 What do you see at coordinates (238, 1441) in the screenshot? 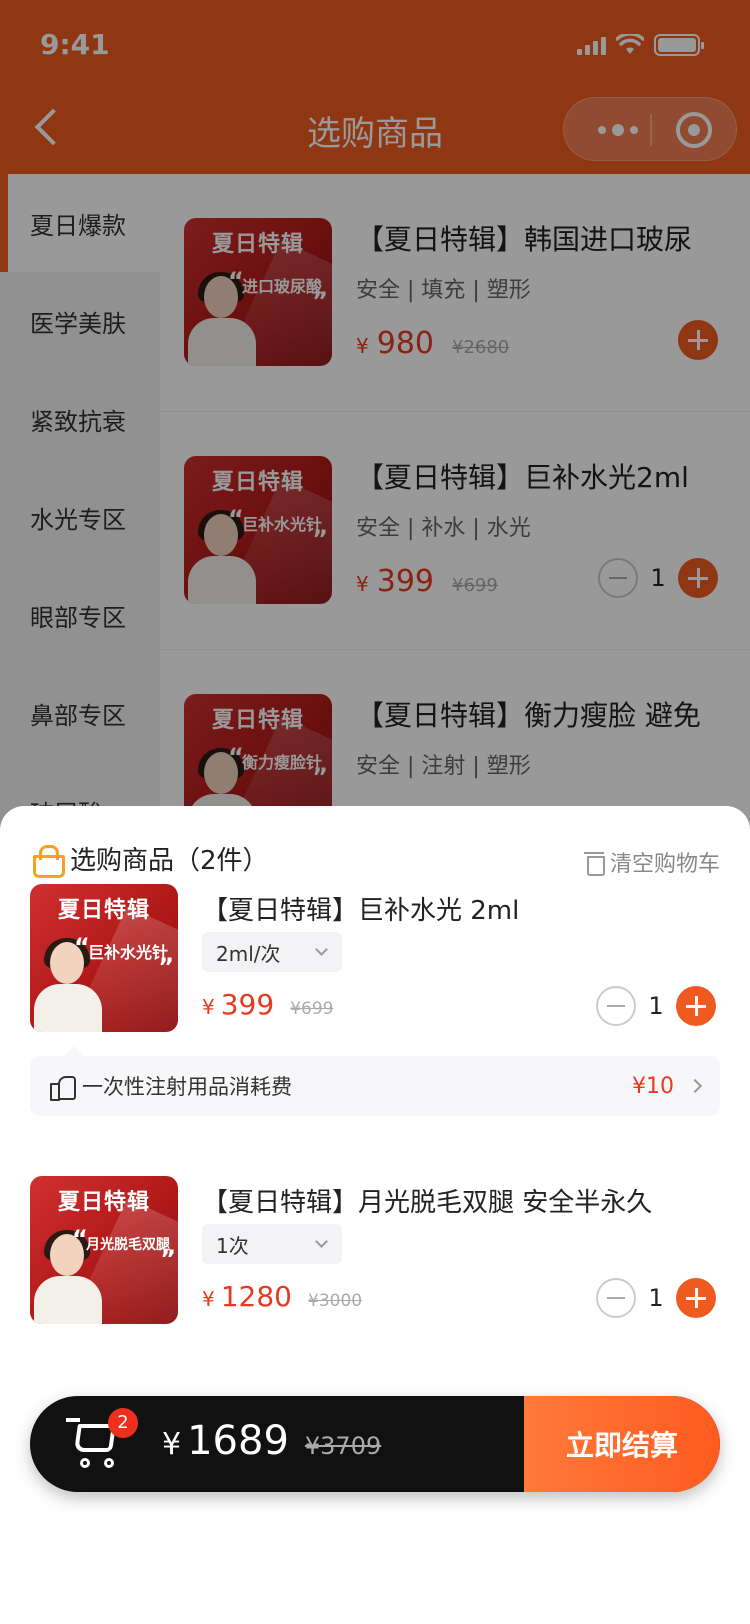
I see `total-value: 1689` at bounding box center [238, 1441].